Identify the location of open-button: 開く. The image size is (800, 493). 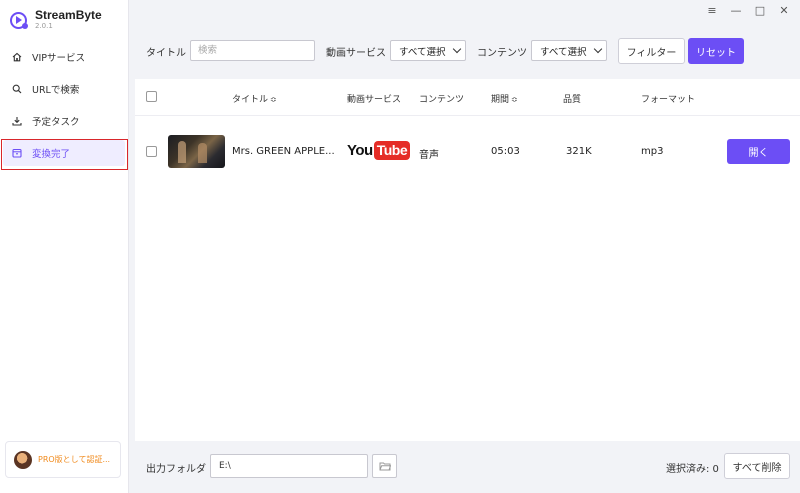
(758, 151).